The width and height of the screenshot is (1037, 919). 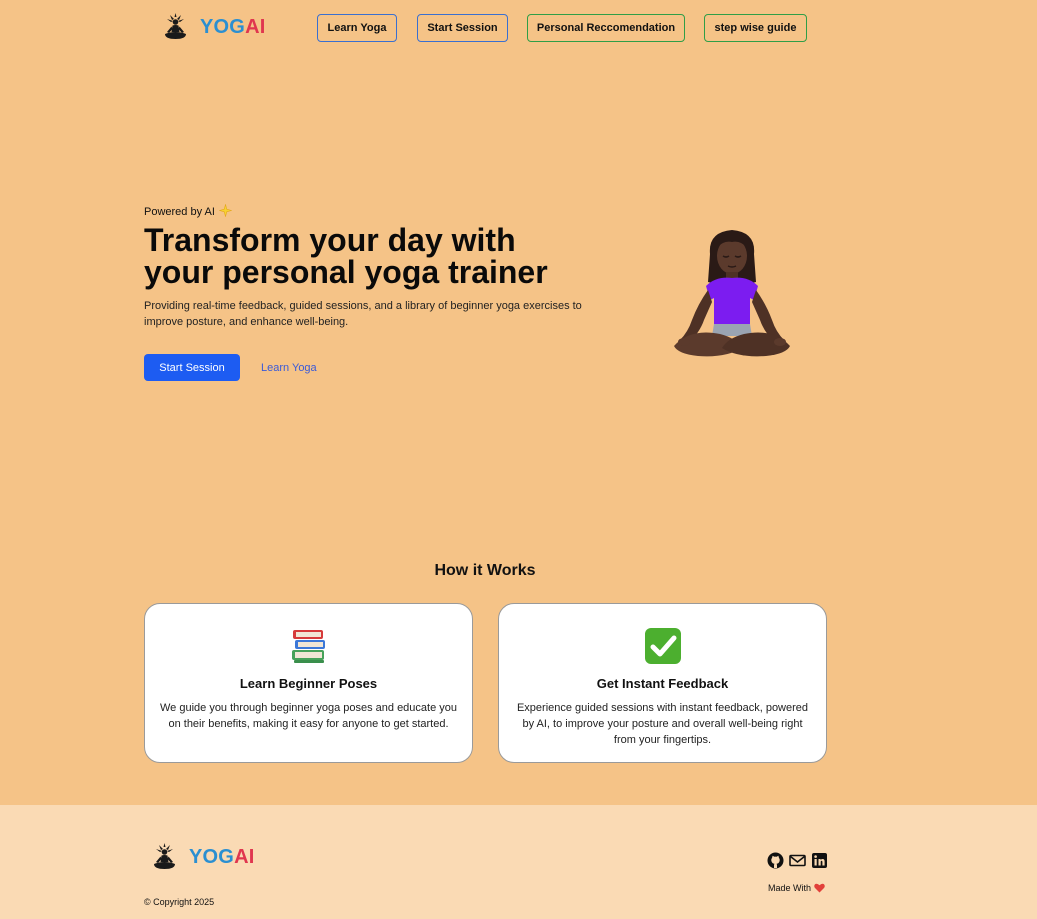 I want to click on brand-name-ai: AI, so click(x=255, y=26).